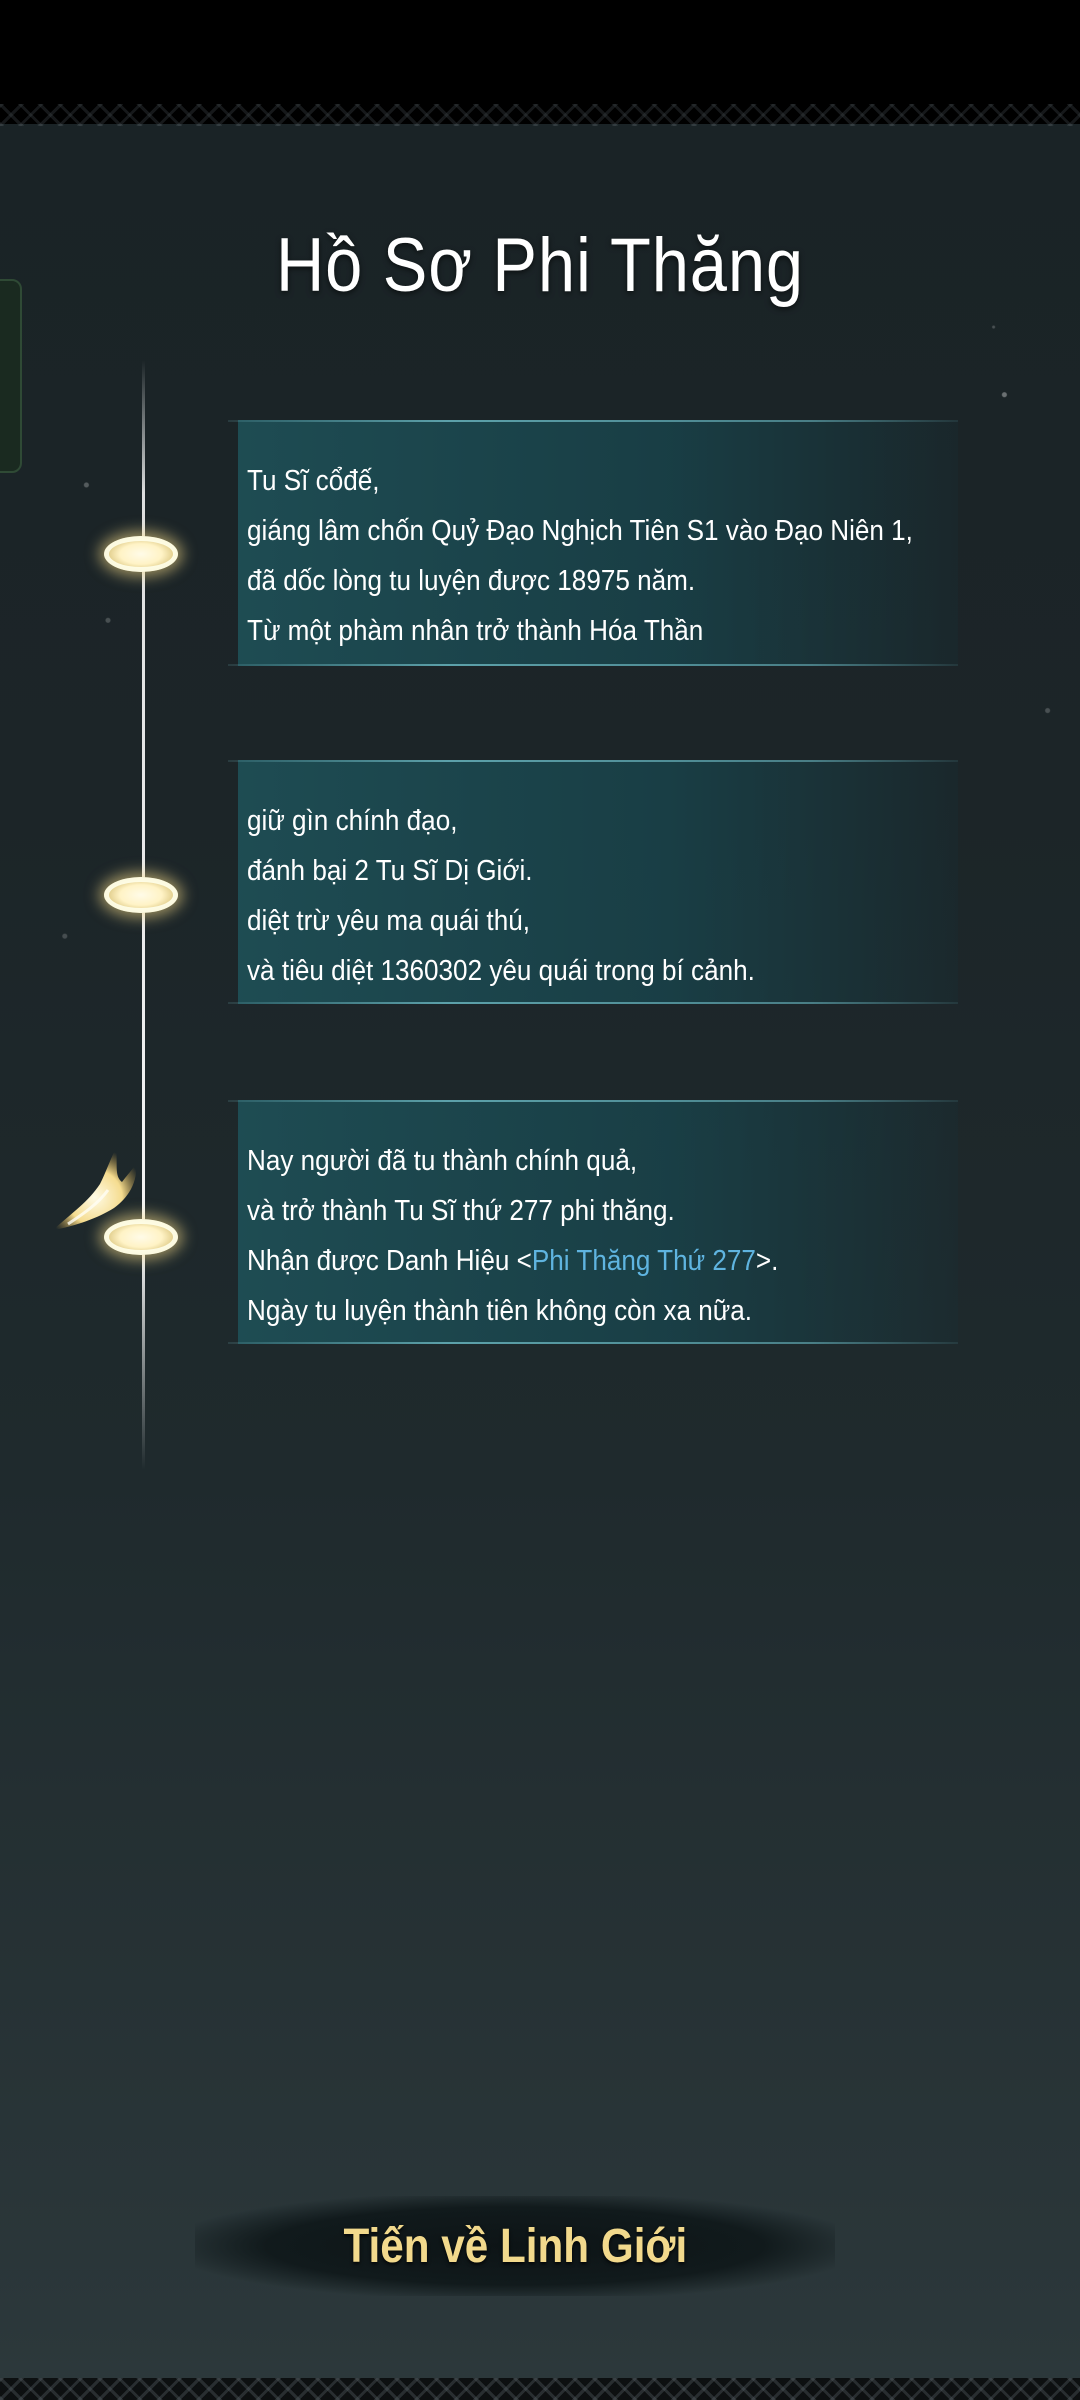 This screenshot has height=2400, width=1080. What do you see at coordinates (643, 1261) in the screenshot?
I see `title-award-name: Phi Thăng Thứ 277` at bounding box center [643, 1261].